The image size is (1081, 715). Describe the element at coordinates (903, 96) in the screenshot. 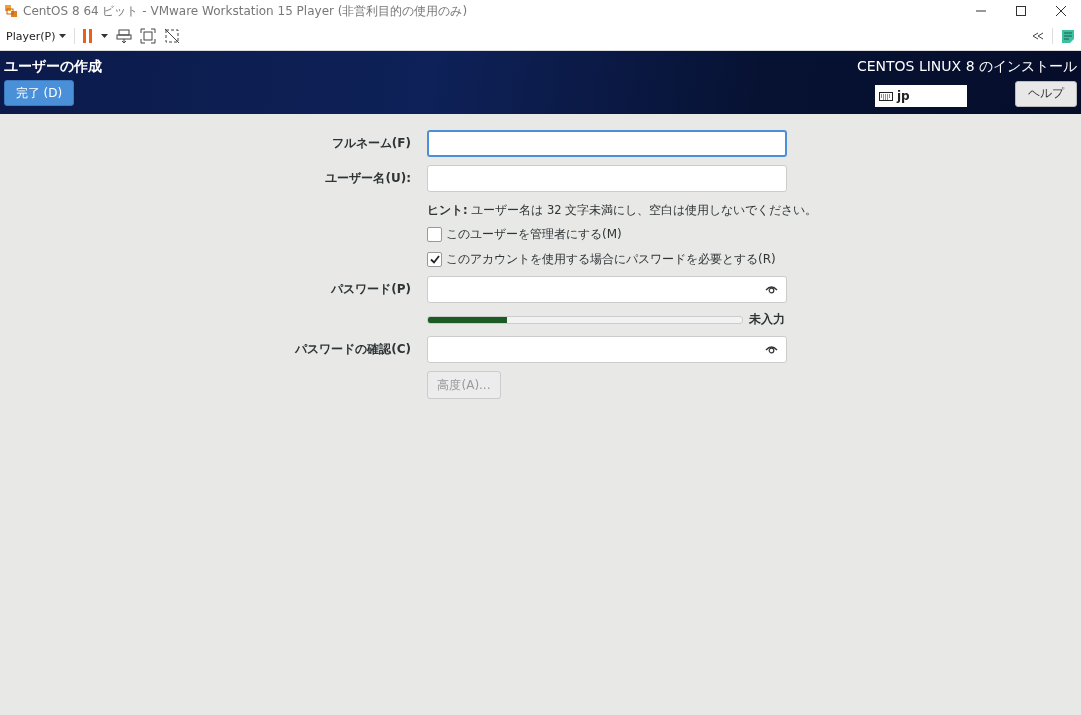

I see `layout-code: jp` at that location.